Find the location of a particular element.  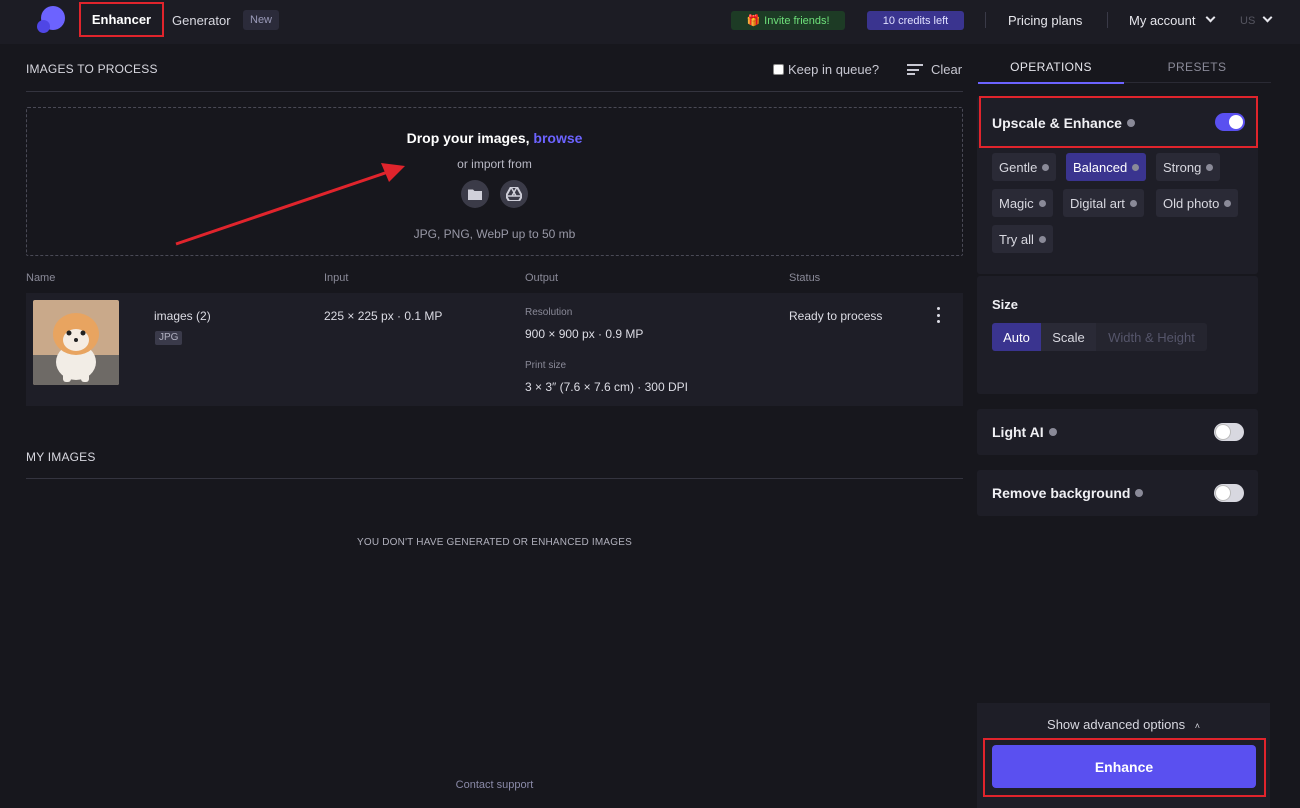

remove-background-toggle is located at coordinates (1229, 493).